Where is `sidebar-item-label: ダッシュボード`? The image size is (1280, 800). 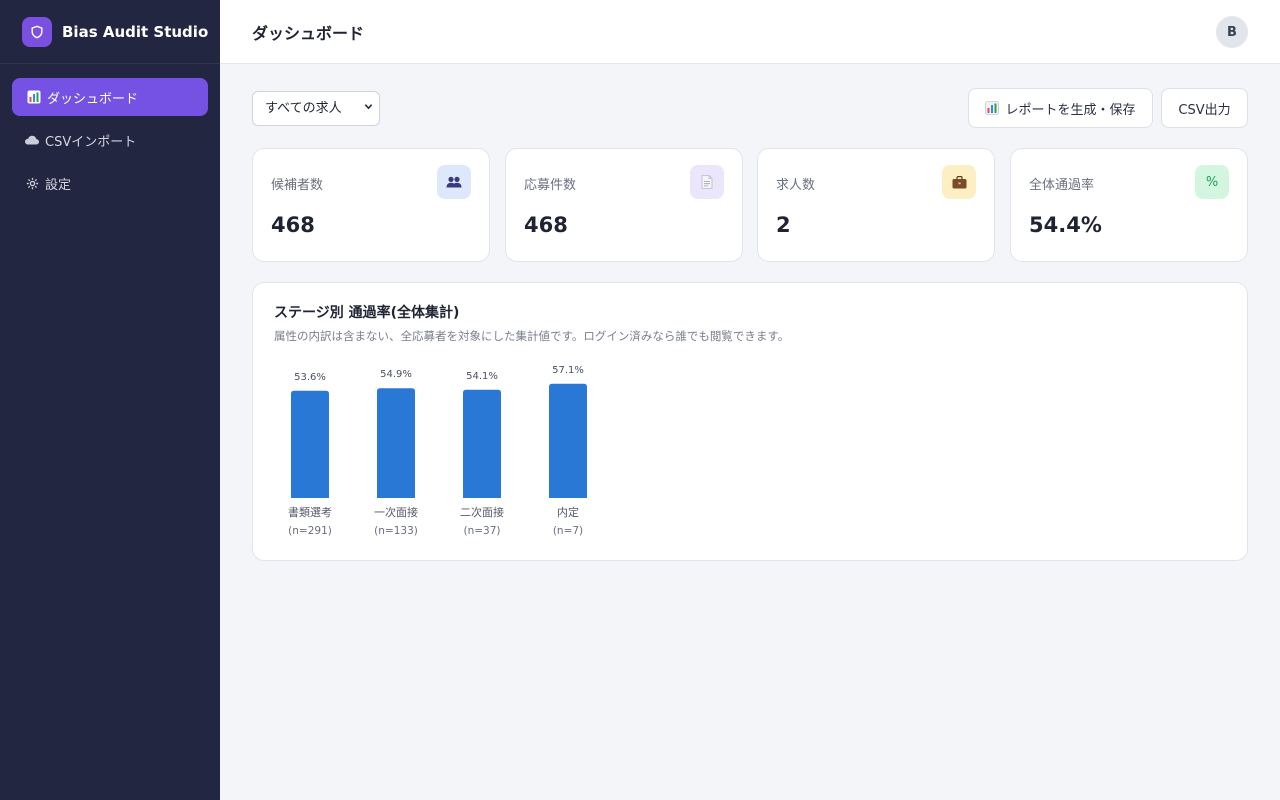
sidebar-item-label: ダッシュボード is located at coordinates (93, 99).